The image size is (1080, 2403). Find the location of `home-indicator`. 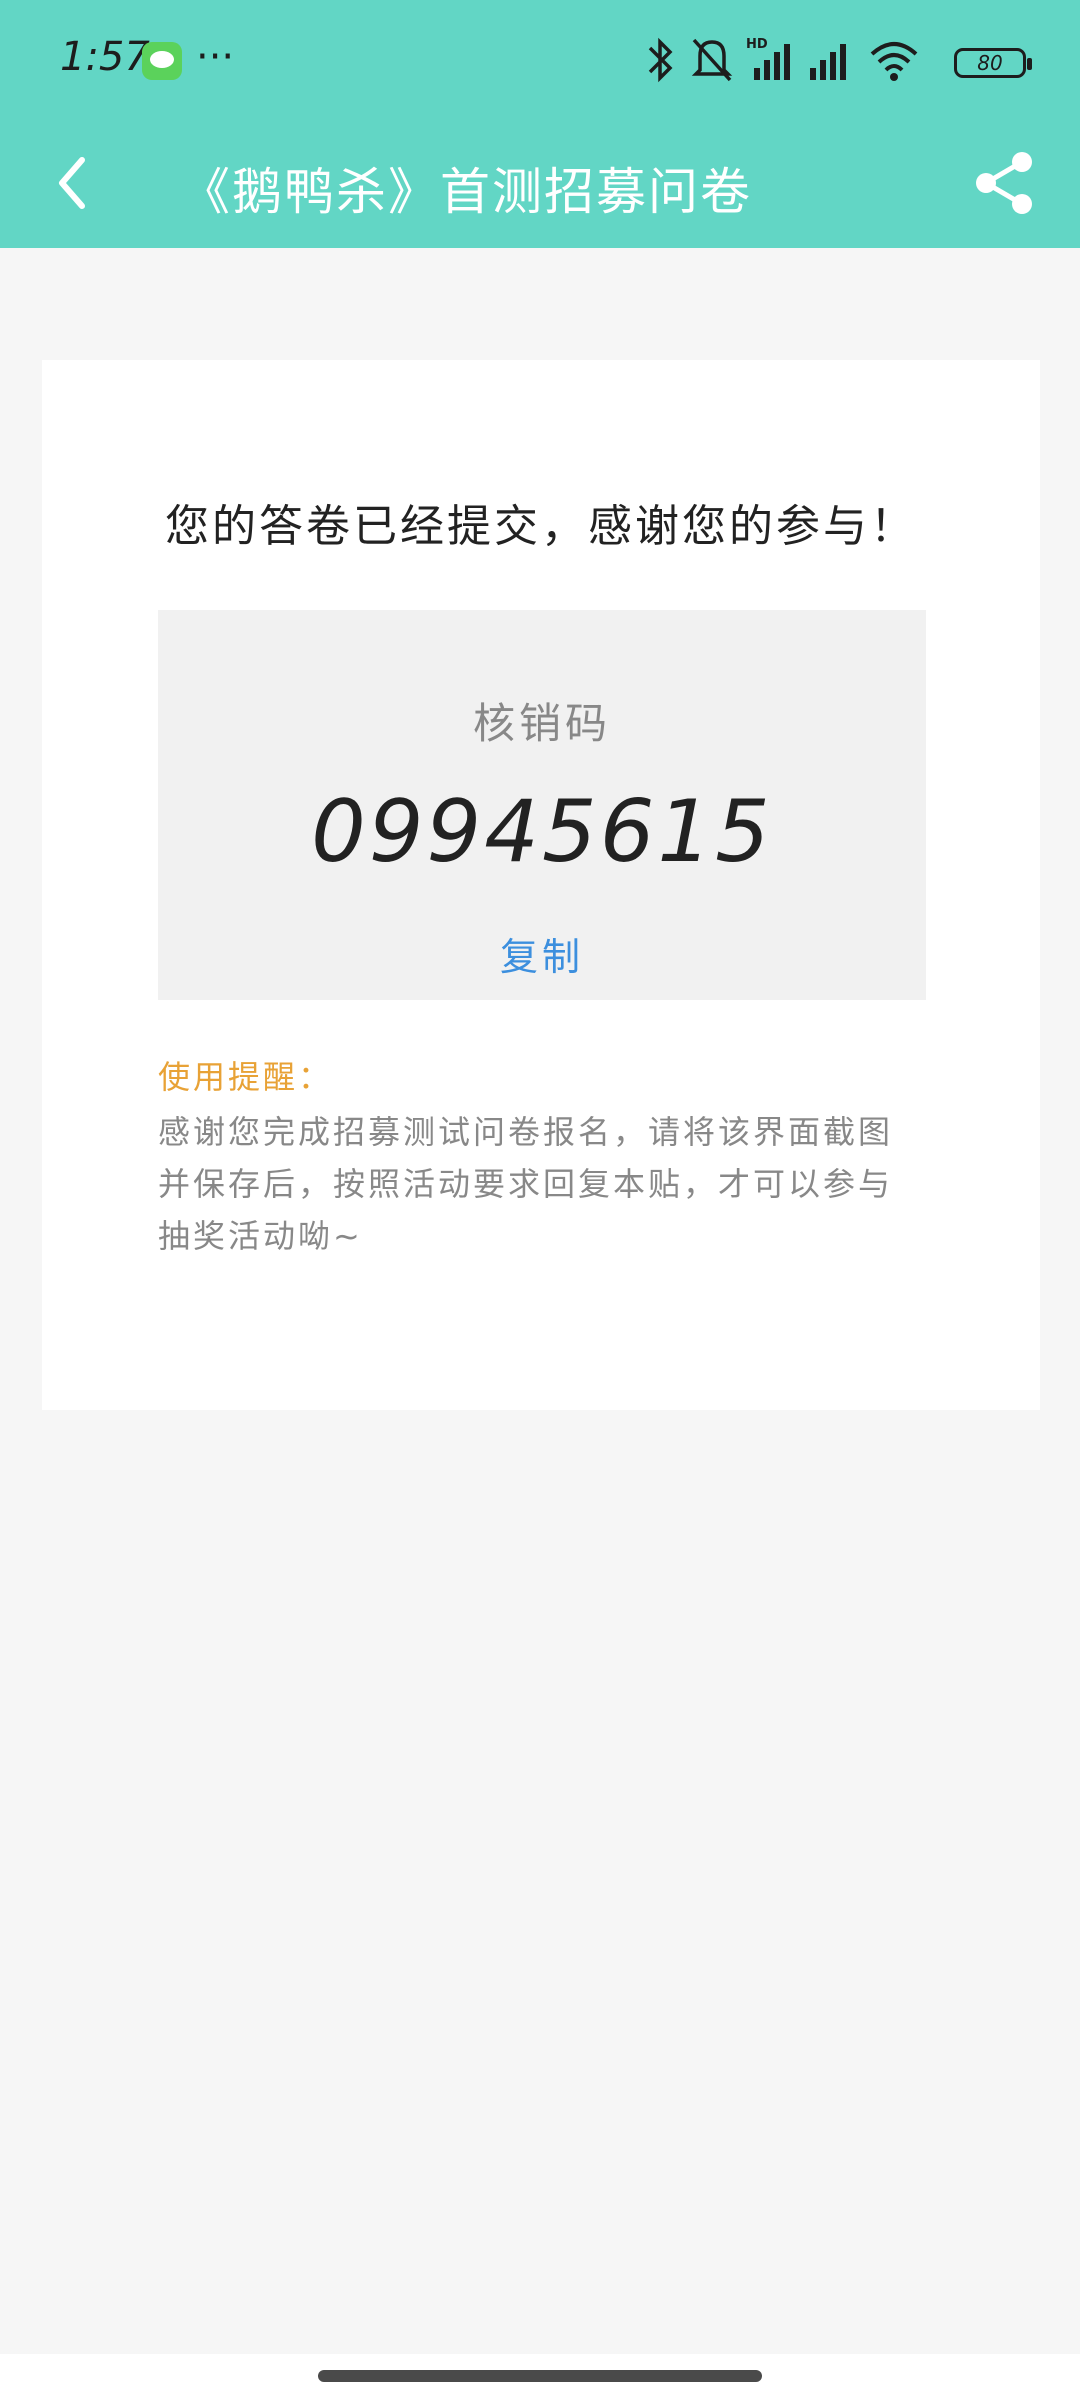

home-indicator is located at coordinates (540, 2376).